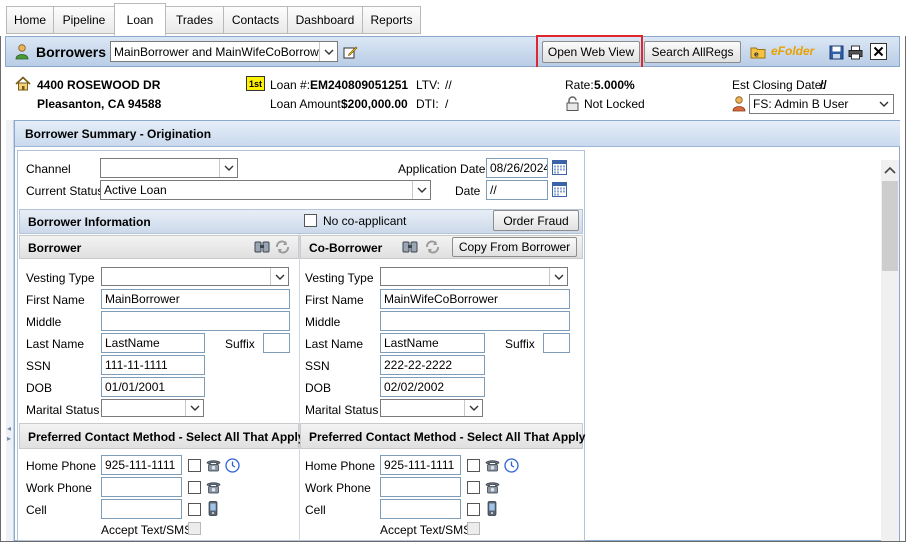 The width and height of the screenshot is (906, 542). I want to click on loan-number-label: Loan #:, so click(290, 85).